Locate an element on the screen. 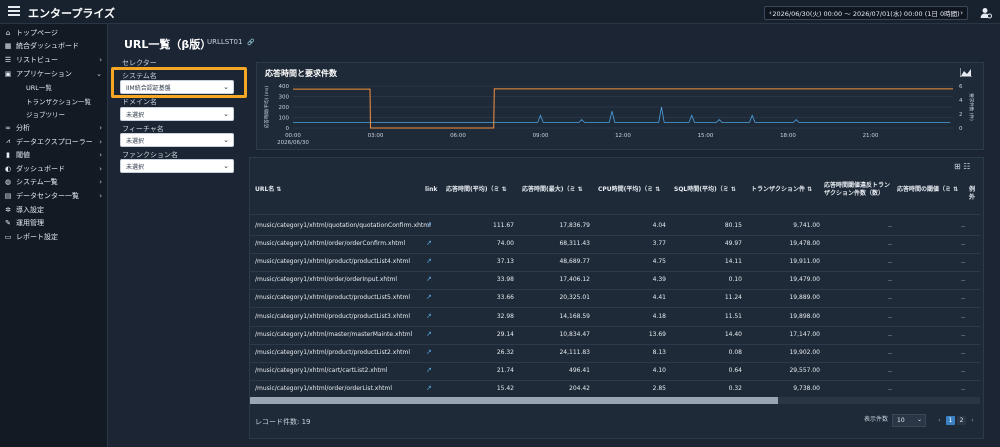 This screenshot has height=447, width=1000. y-tick-left: 400 is located at coordinates (284, 87).